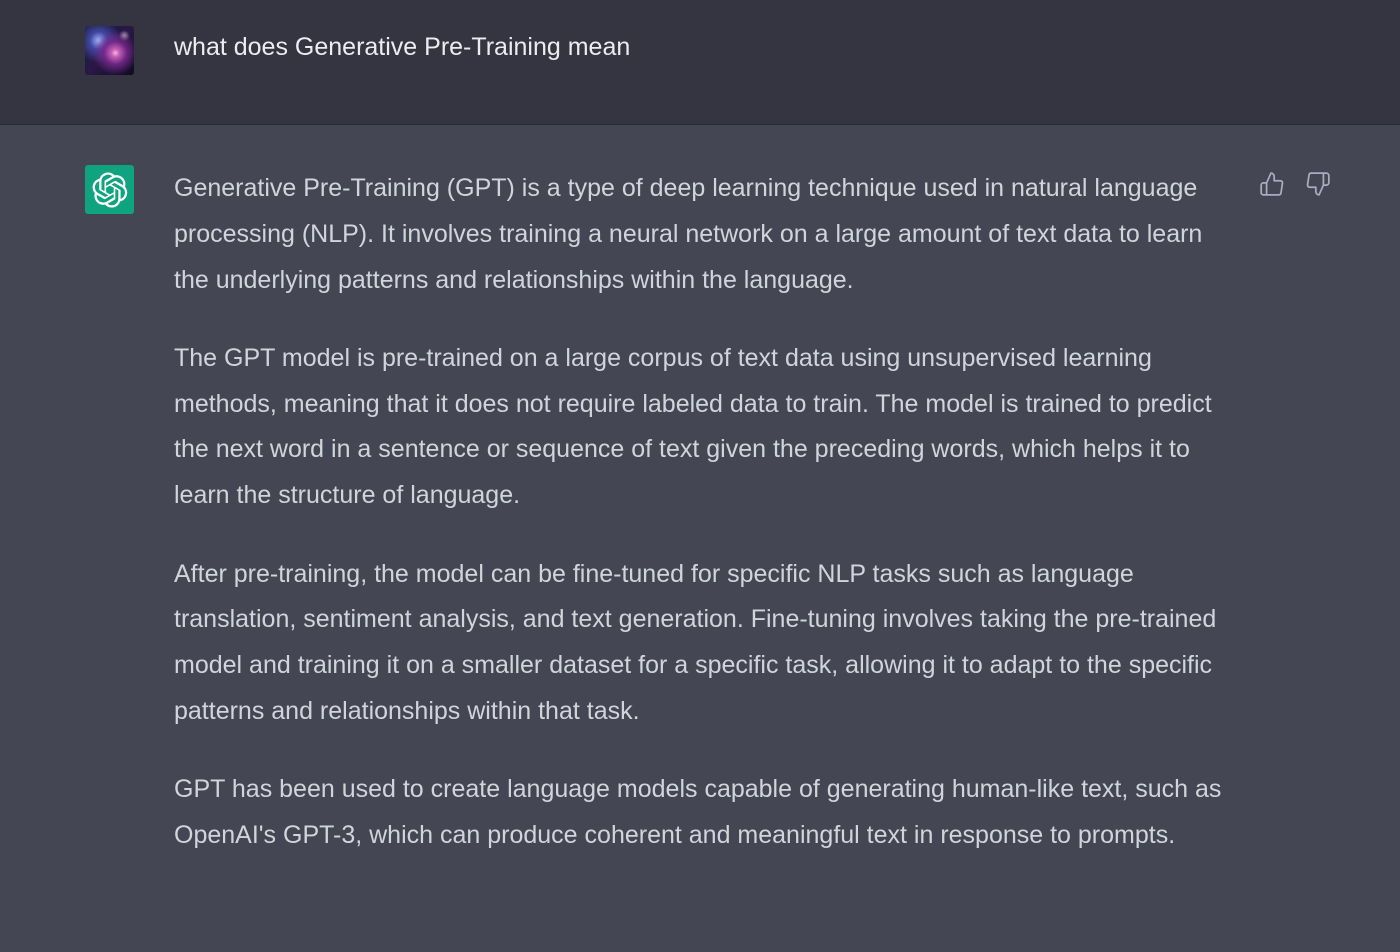 The image size is (1400, 952). I want to click on thumbs-up-icon, so click(1272, 184).